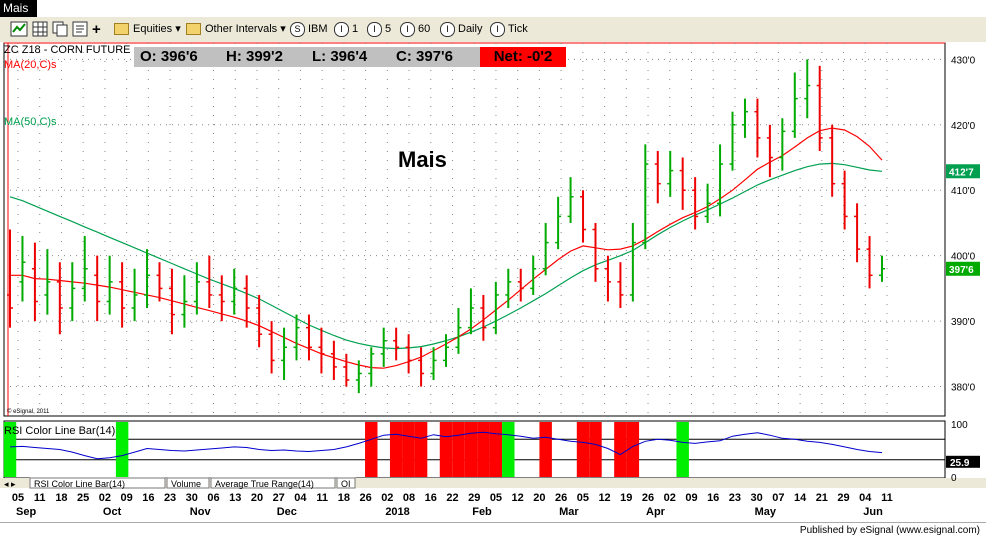  What do you see at coordinates (79, 484) in the screenshot?
I see `indicator-tab-label: RSI Color Line Bar(14)` at bounding box center [79, 484].